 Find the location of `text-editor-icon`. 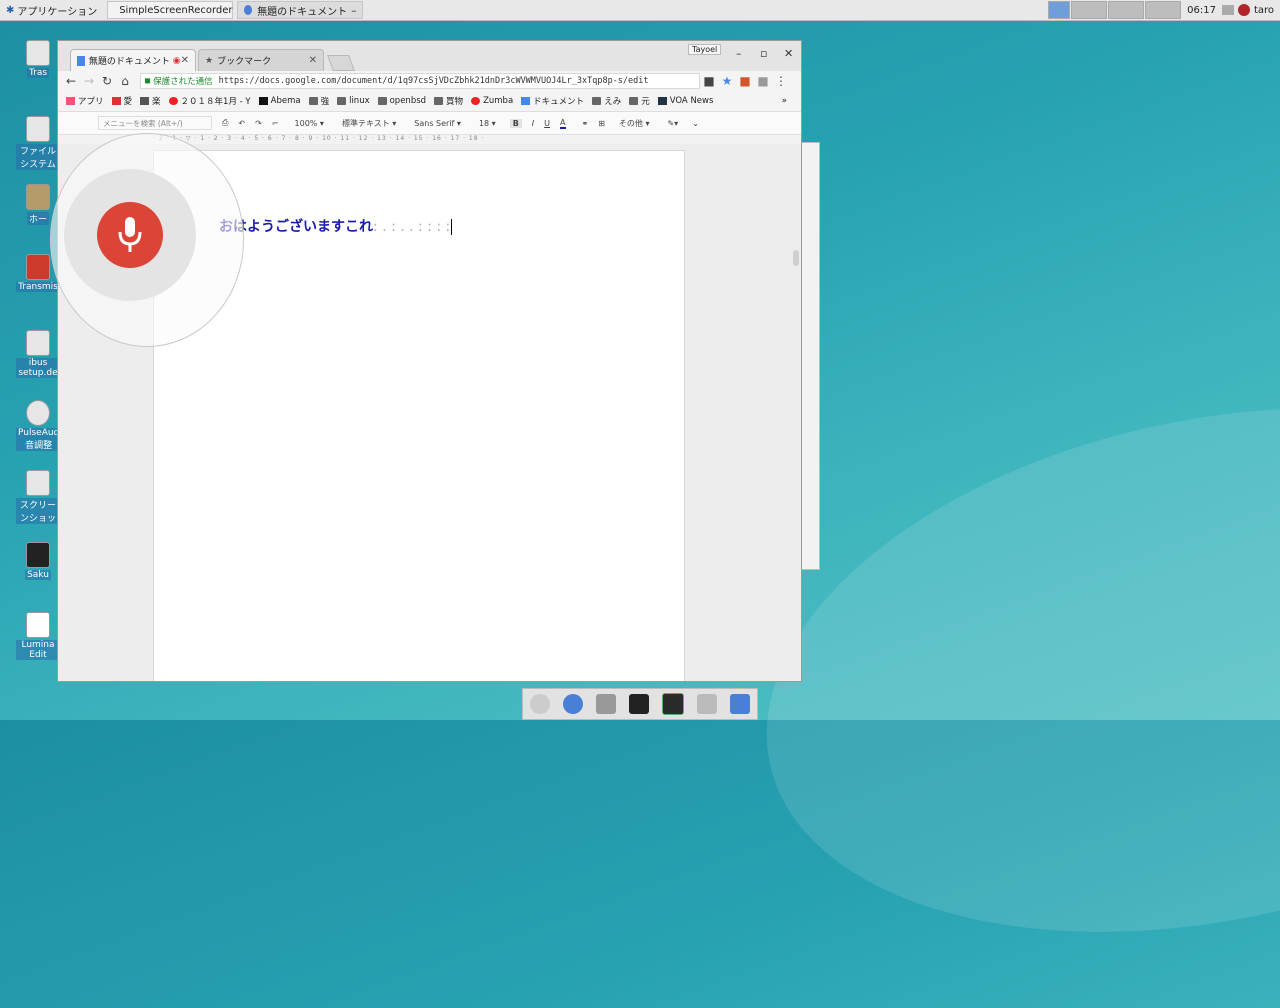

text-editor-icon is located at coordinates (38, 625).